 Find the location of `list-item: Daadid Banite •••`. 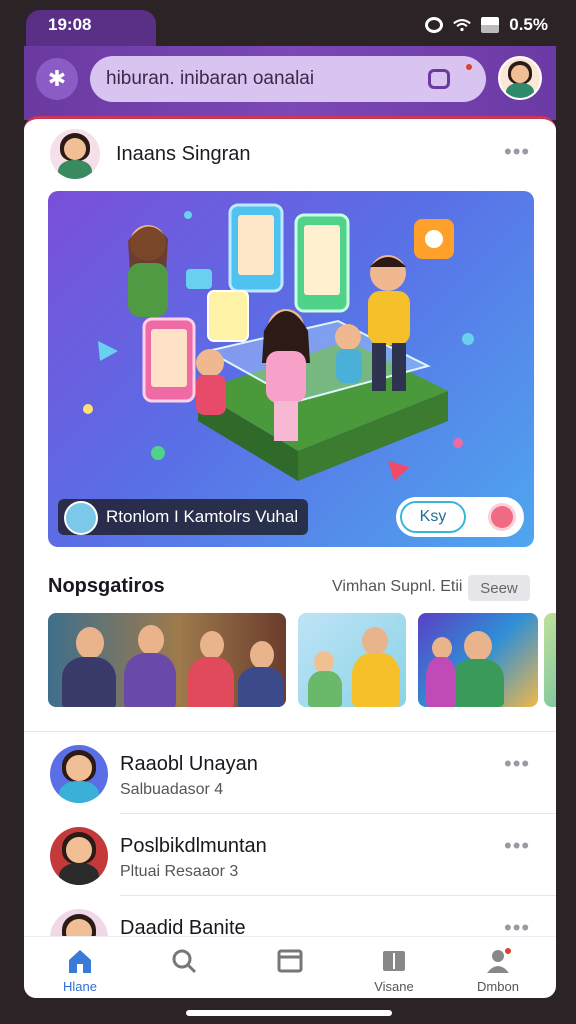

list-item: Daadid Banite ••• is located at coordinates (290, 918).